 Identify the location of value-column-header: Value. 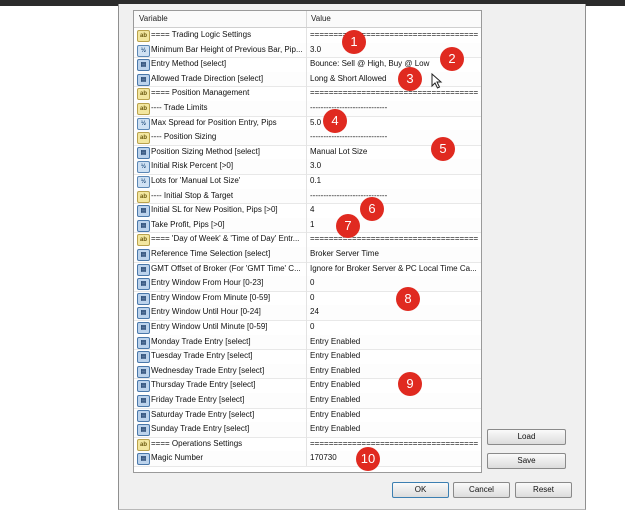
(321, 18).